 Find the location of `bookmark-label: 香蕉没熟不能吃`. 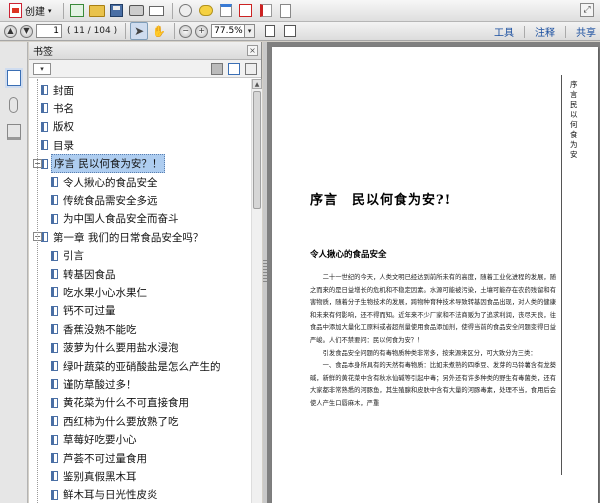

bookmark-label: 香蕉没熟不能吃 is located at coordinates (100, 329).